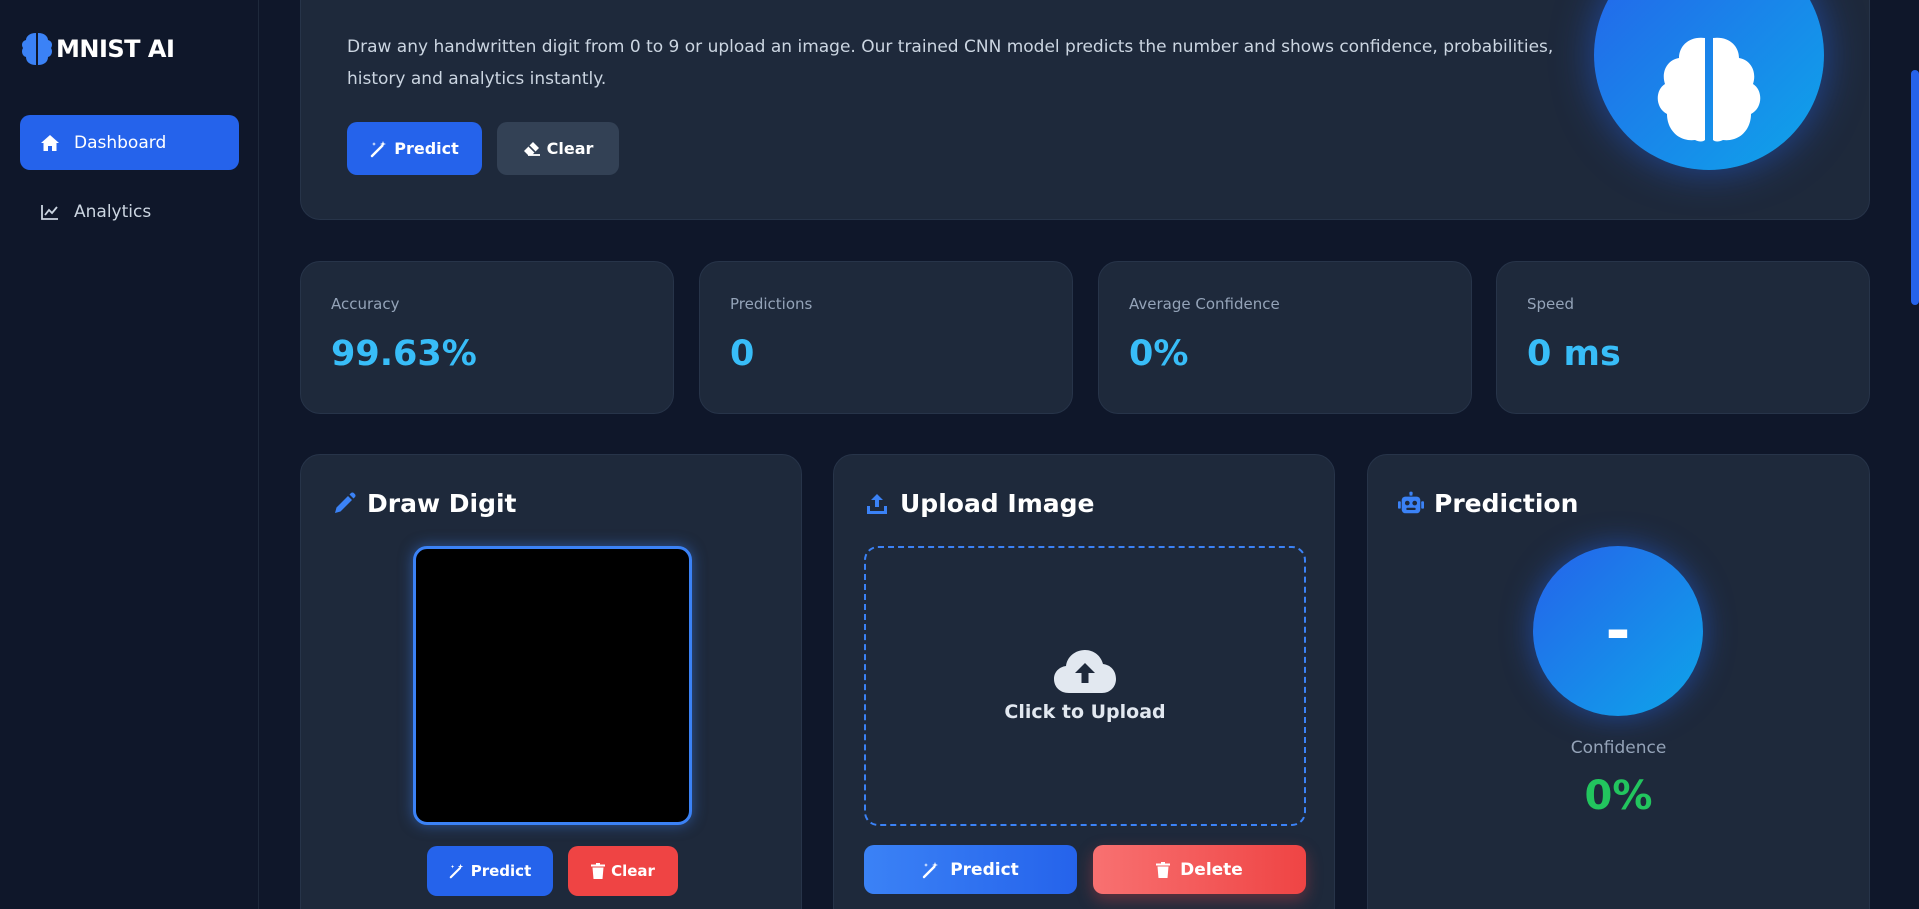 The height and width of the screenshot is (909, 1919). Describe the element at coordinates (979, 503) in the screenshot. I see `panel-title: Upload Image` at that location.